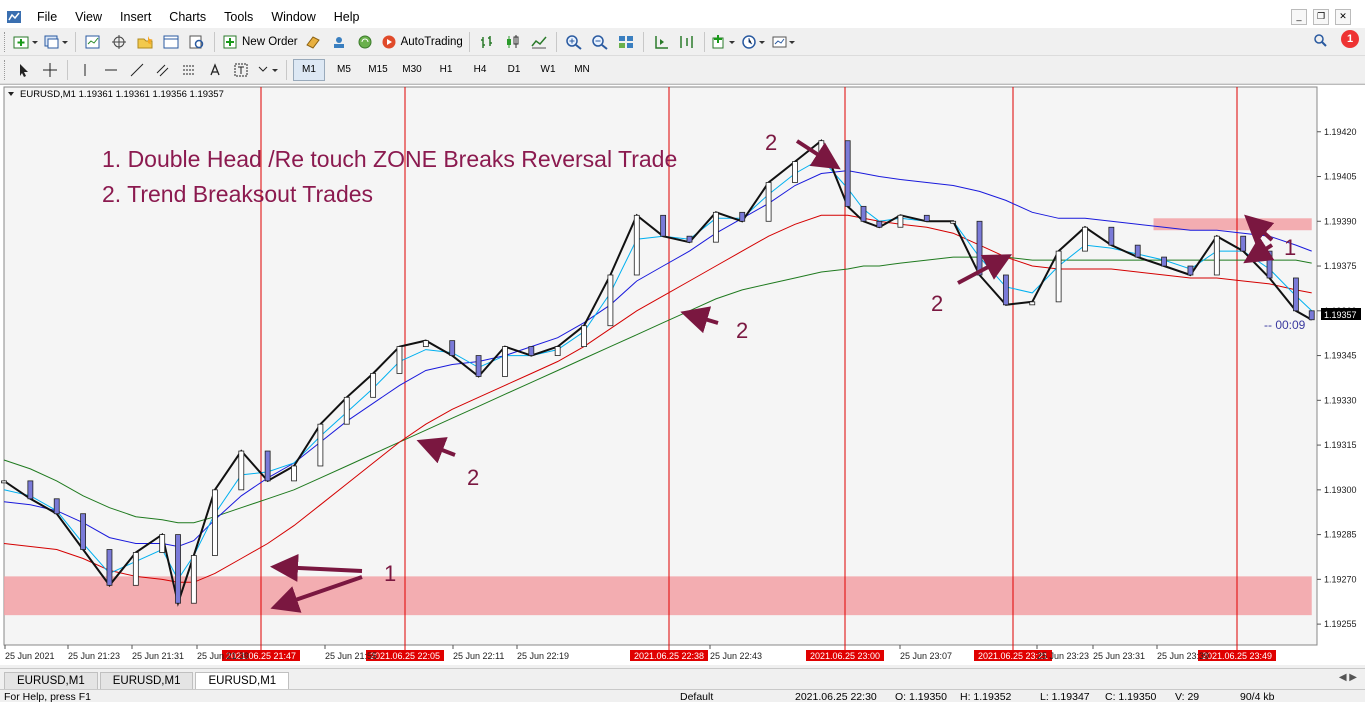  What do you see at coordinates (313, 42) in the screenshot?
I see `metaeditor-button` at bounding box center [313, 42].